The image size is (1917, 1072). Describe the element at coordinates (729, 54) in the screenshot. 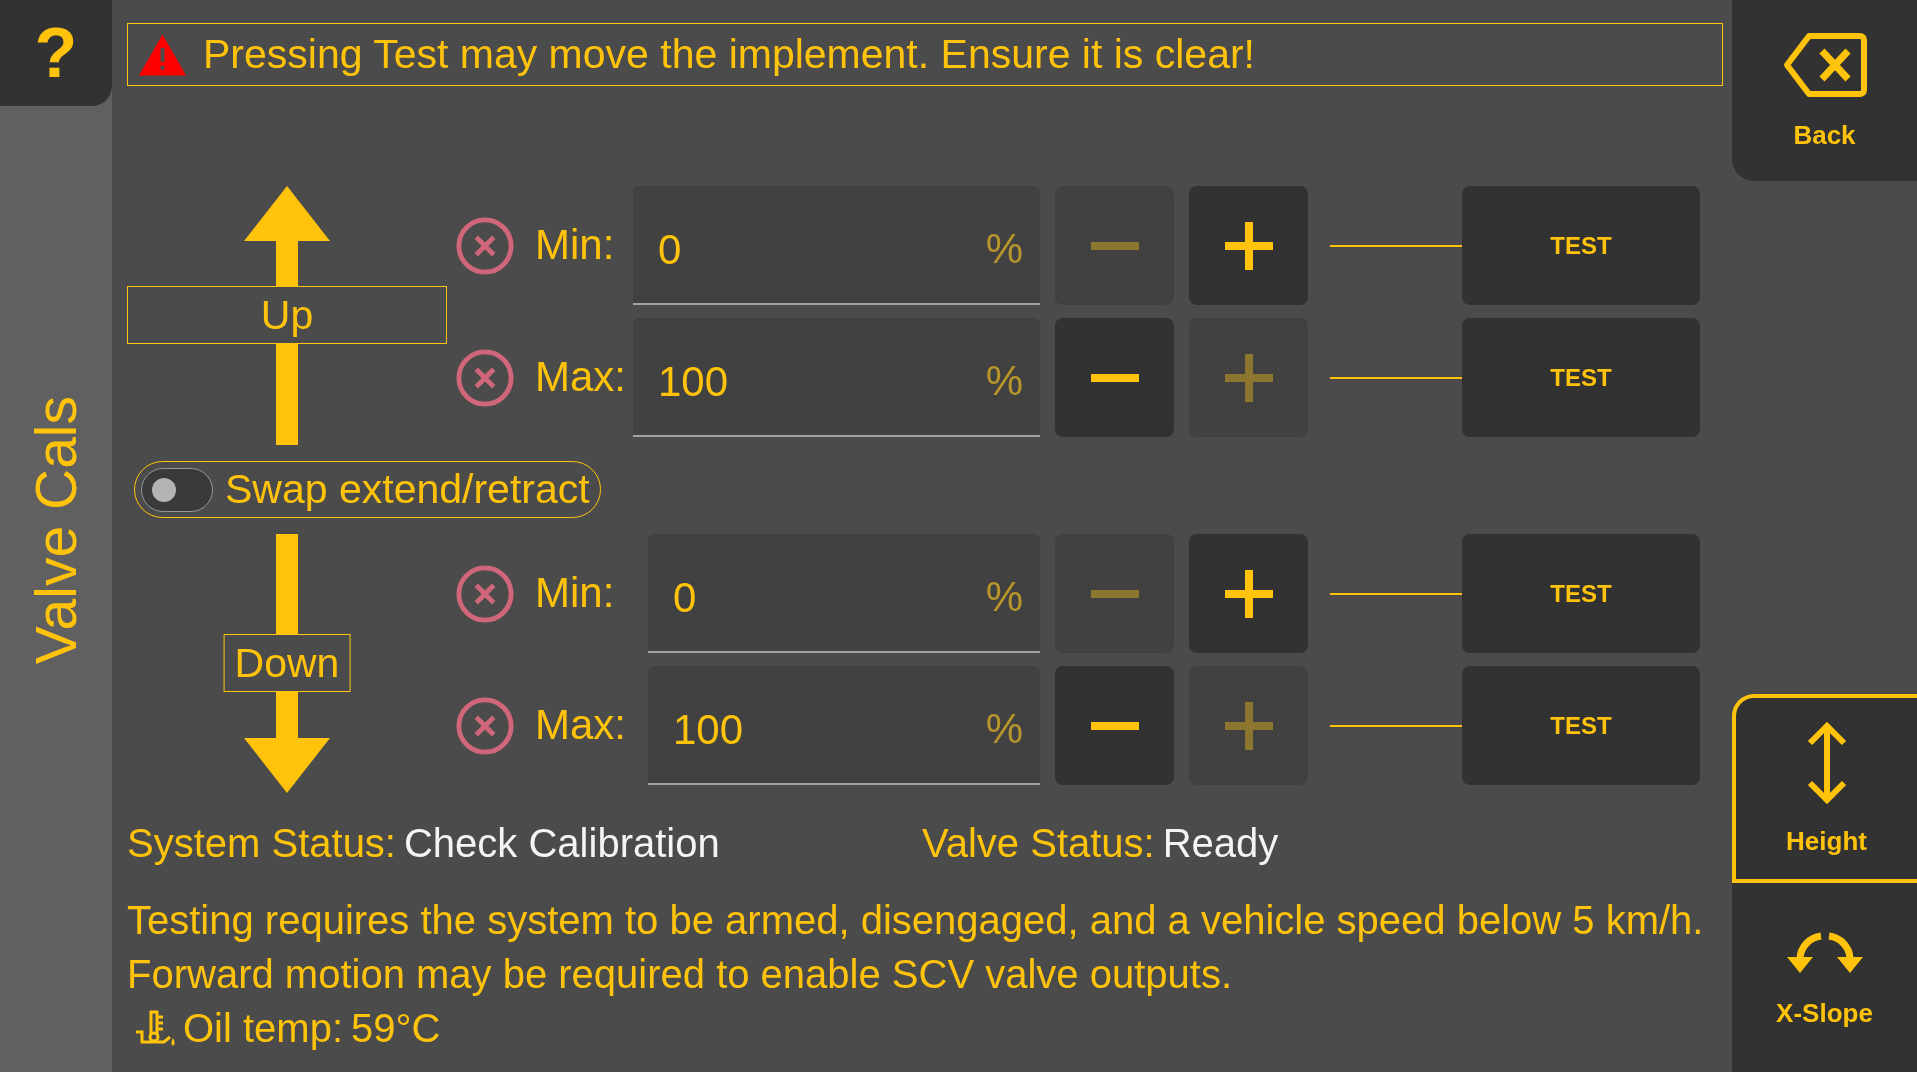

I see `warning-text: Pressing Test may move the implement. Ensure it is clear!` at that location.